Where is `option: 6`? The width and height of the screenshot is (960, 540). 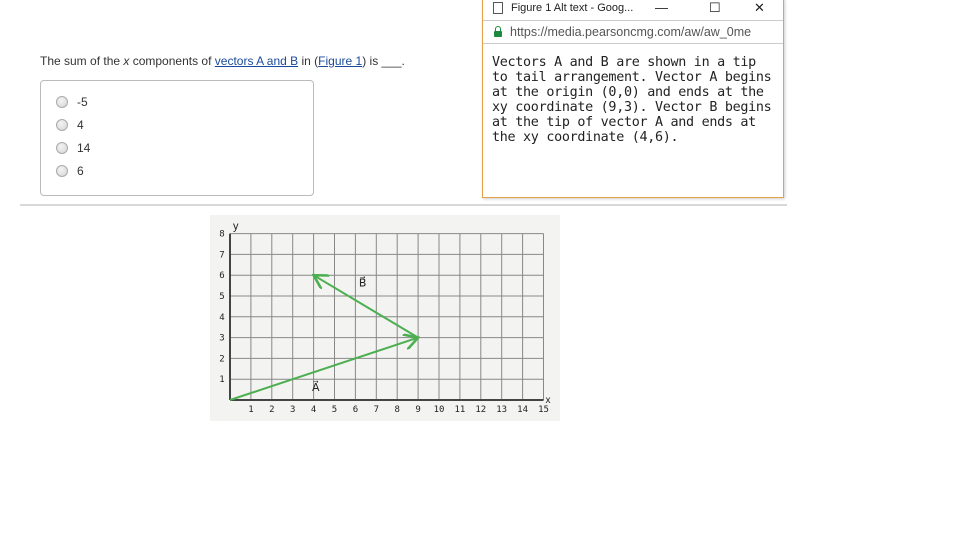
option: 6 is located at coordinates (70, 171).